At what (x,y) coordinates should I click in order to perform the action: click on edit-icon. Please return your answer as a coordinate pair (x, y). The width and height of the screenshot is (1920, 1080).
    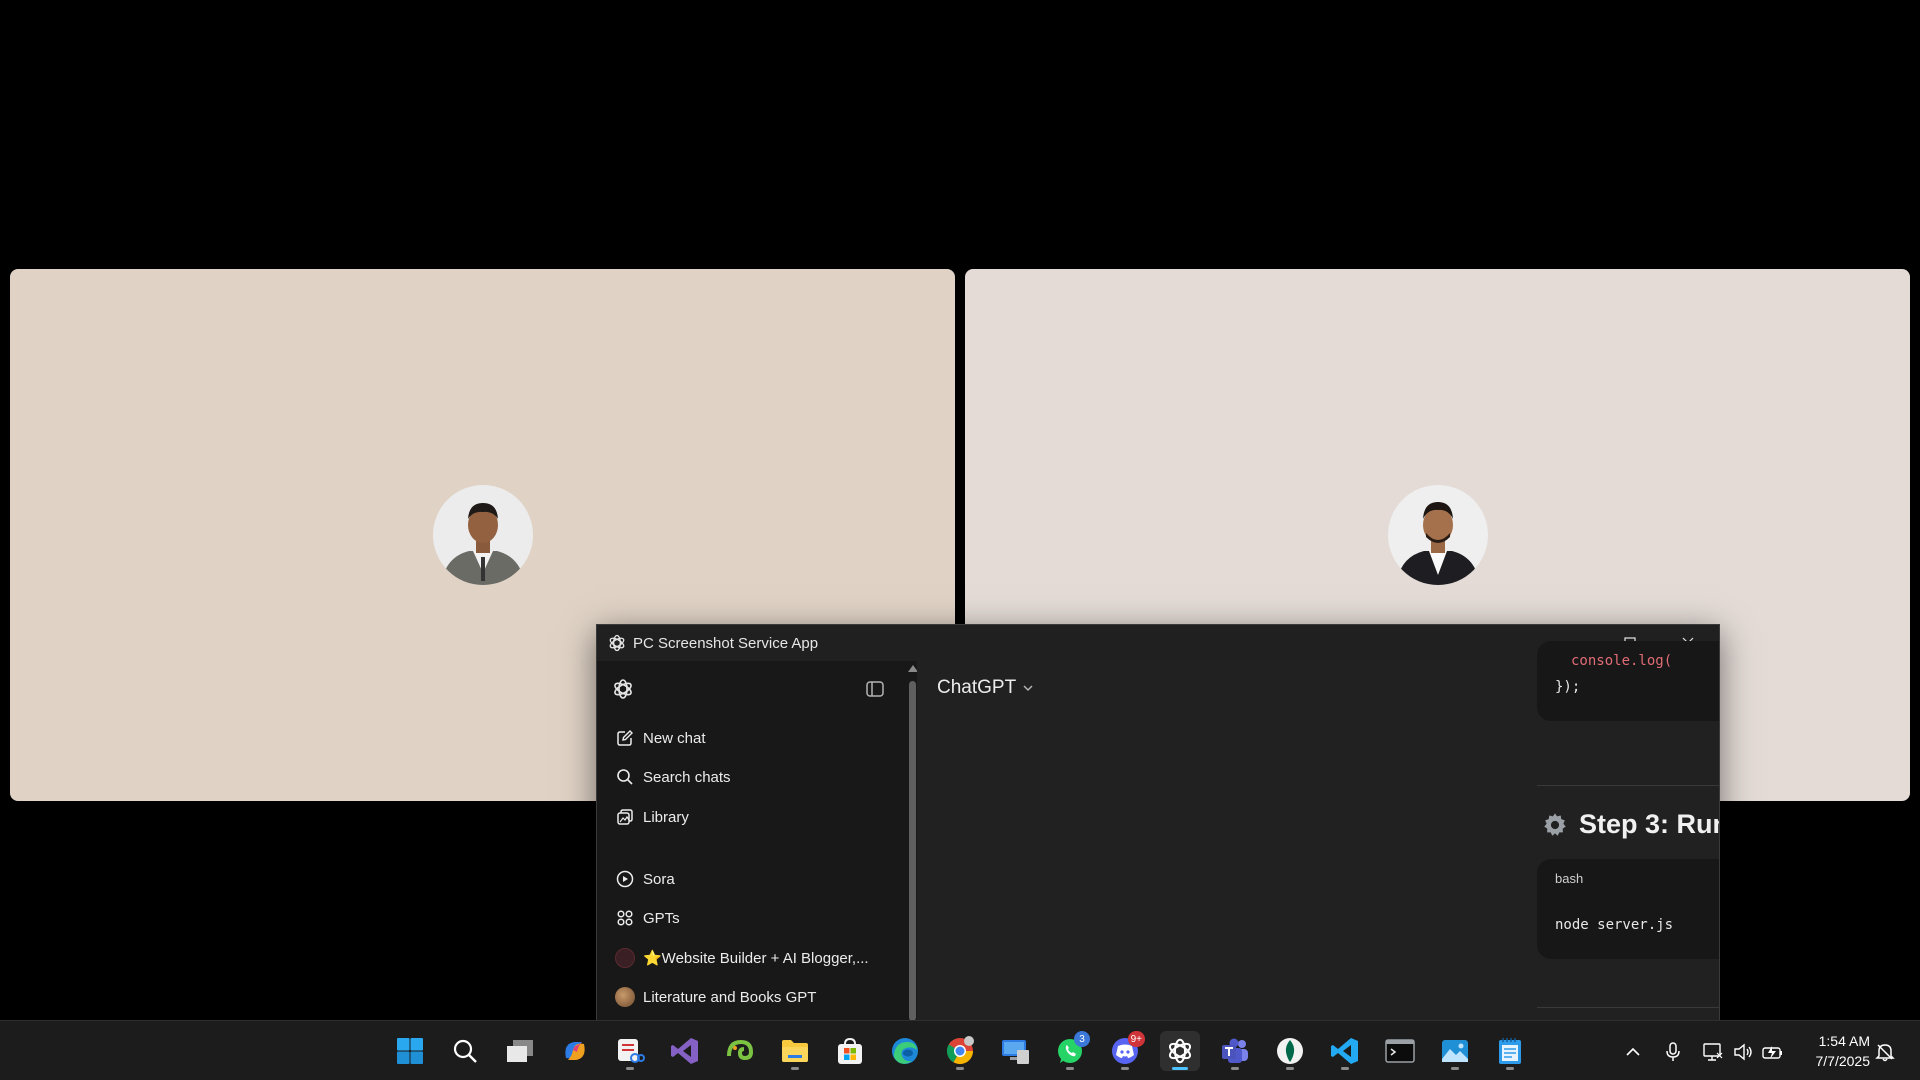
    Looking at the image, I should click on (625, 738).